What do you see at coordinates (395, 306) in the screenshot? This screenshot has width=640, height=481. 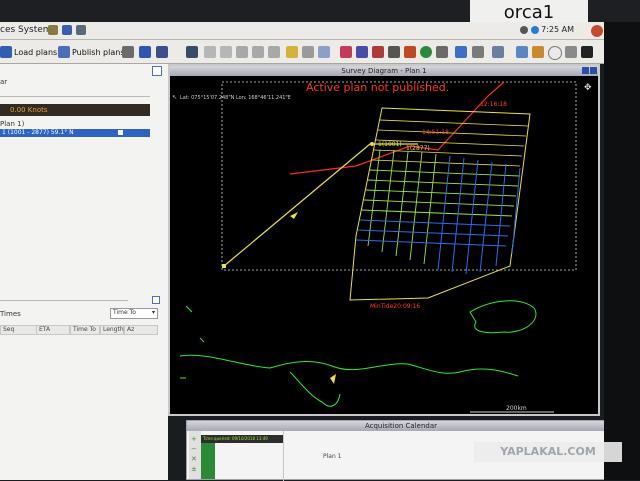 I see `bottom-time-label: MinTide20:09:16` at bounding box center [395, 306].